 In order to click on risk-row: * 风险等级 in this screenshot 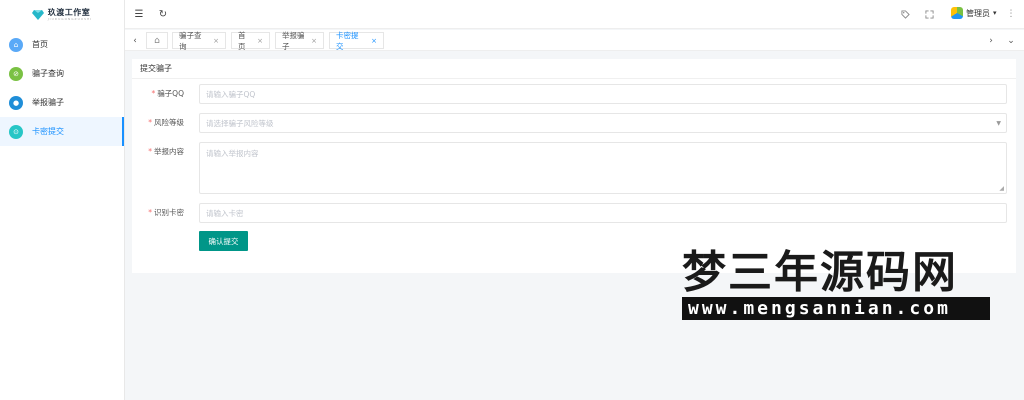, I will do `click(162, 123)`.